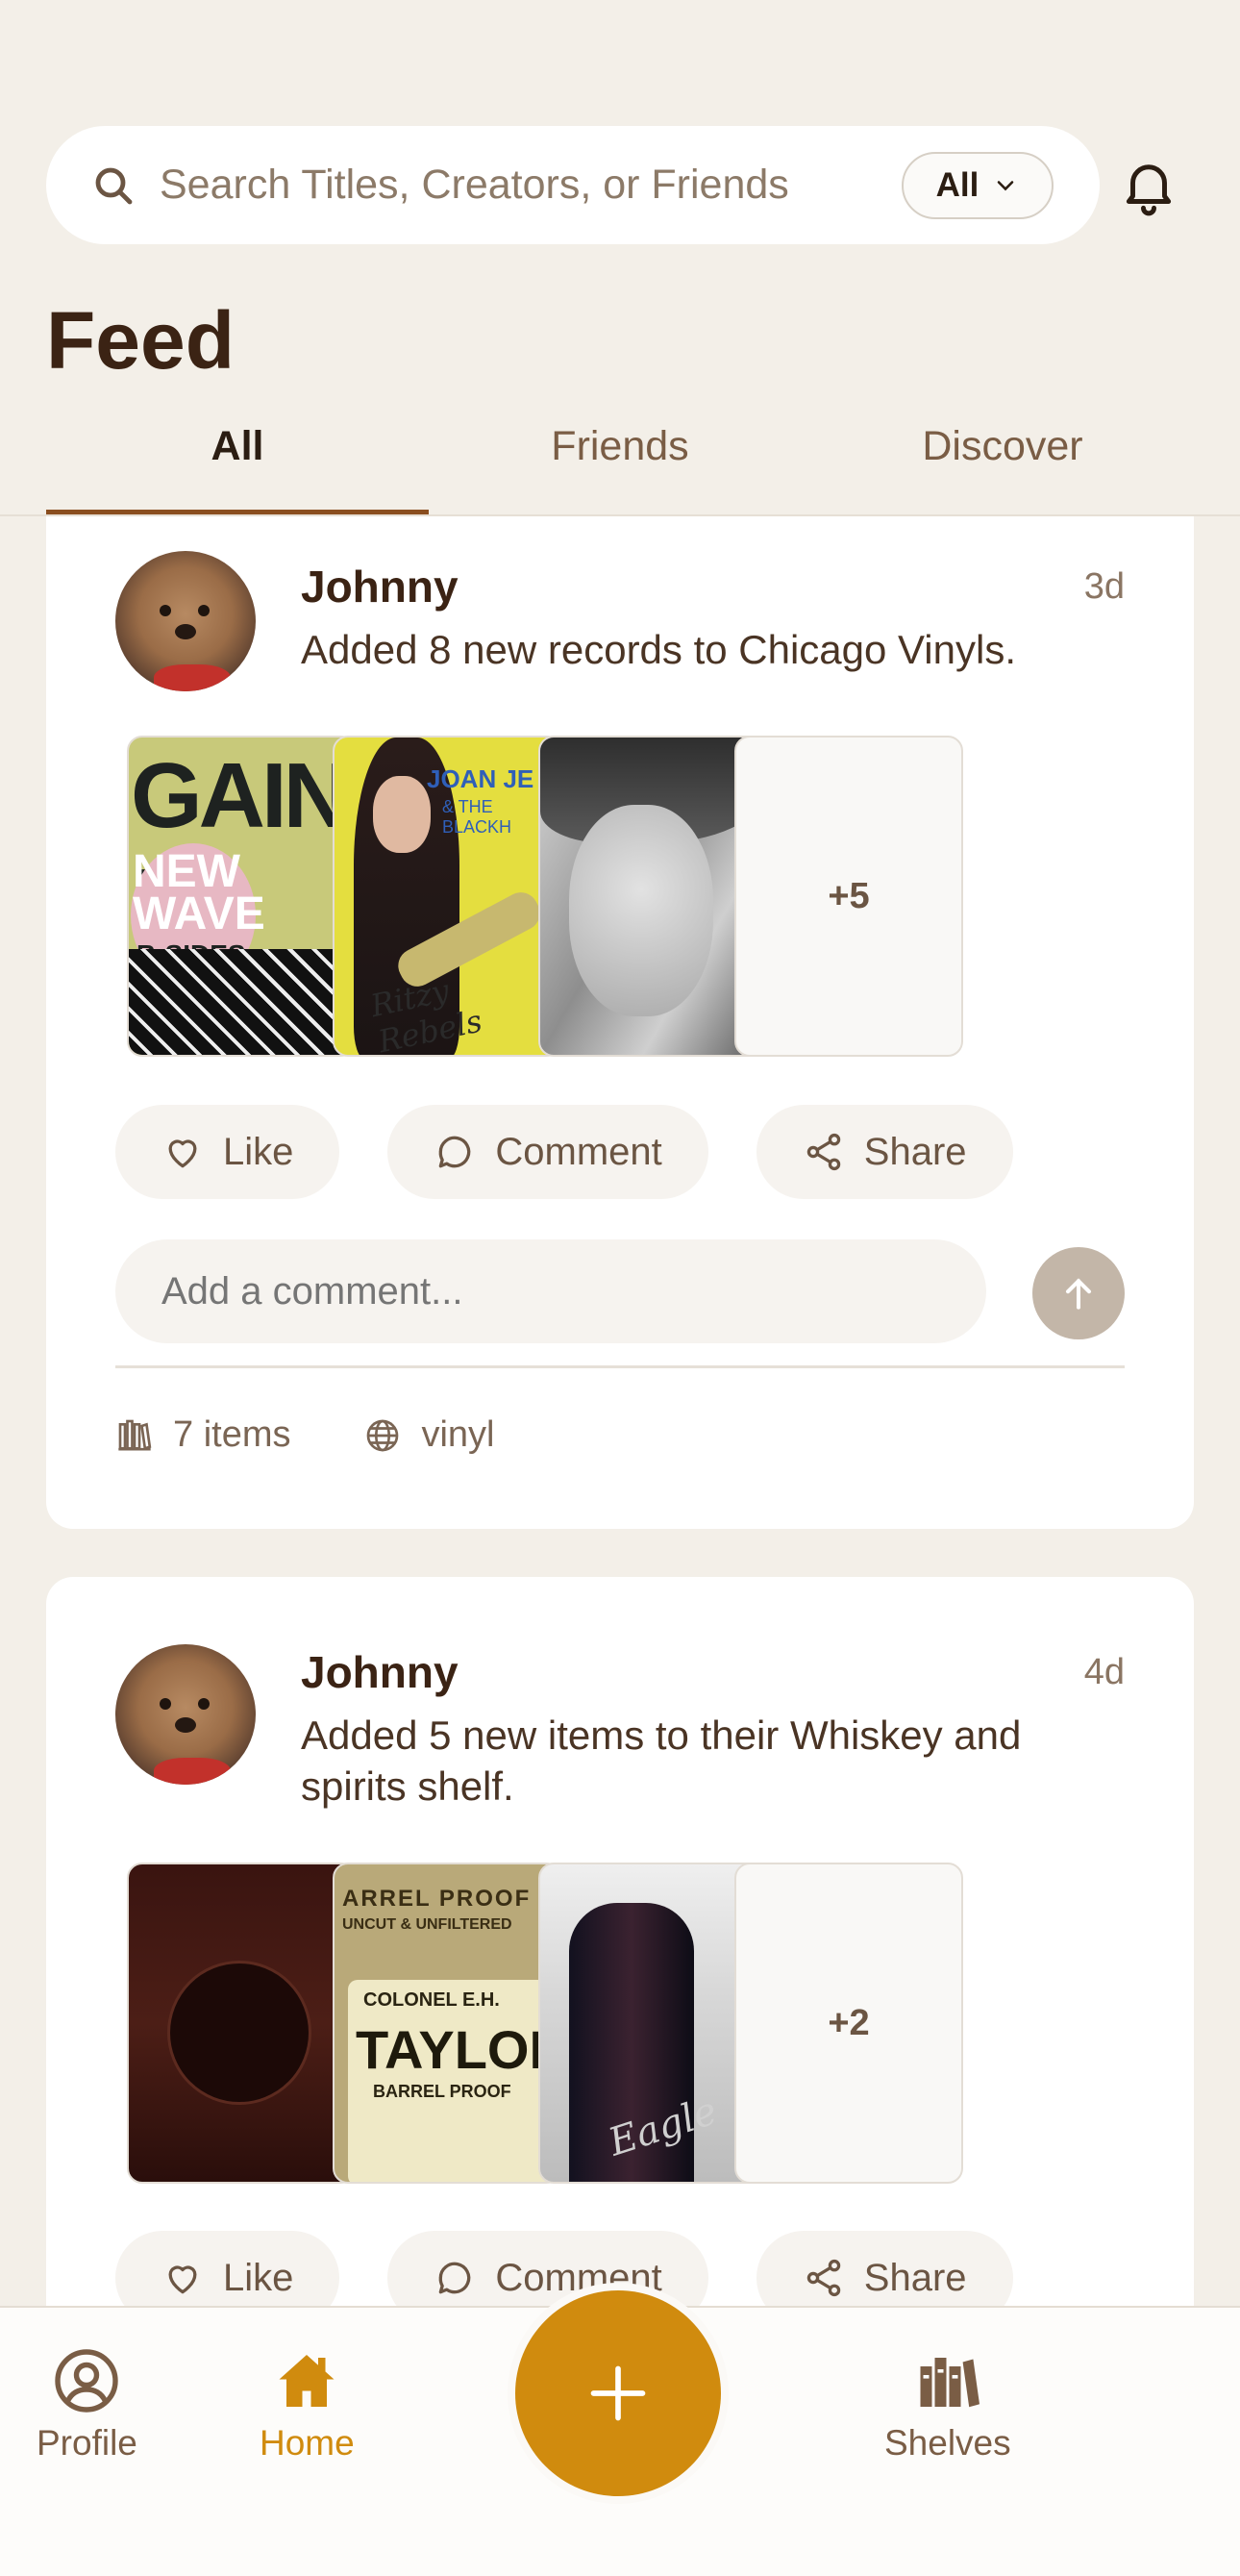 Image resolution: width=1240 pixels, height=2576 pixels. Describe the element at coordinates (237, 462) in the screenshot. I see `tab-all: All` at that location.